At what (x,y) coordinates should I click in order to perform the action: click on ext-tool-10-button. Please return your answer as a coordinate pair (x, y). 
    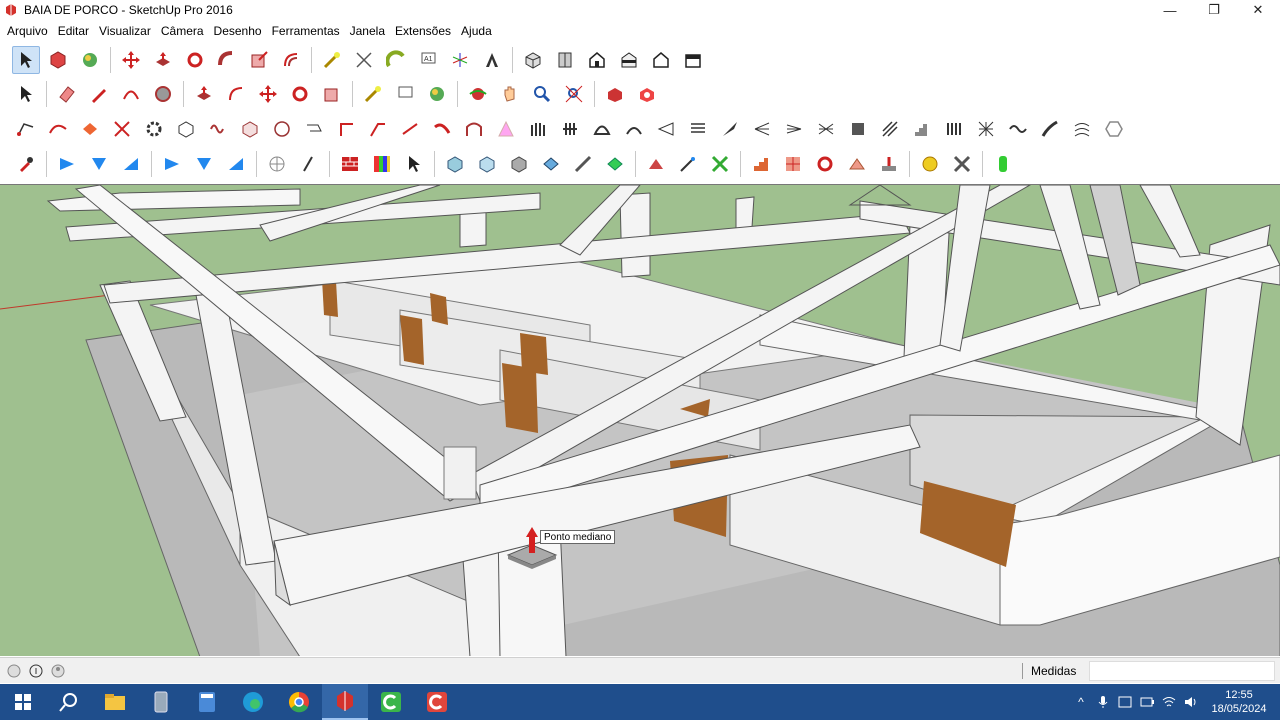
    Looking at the image, I should click on (314, 129).